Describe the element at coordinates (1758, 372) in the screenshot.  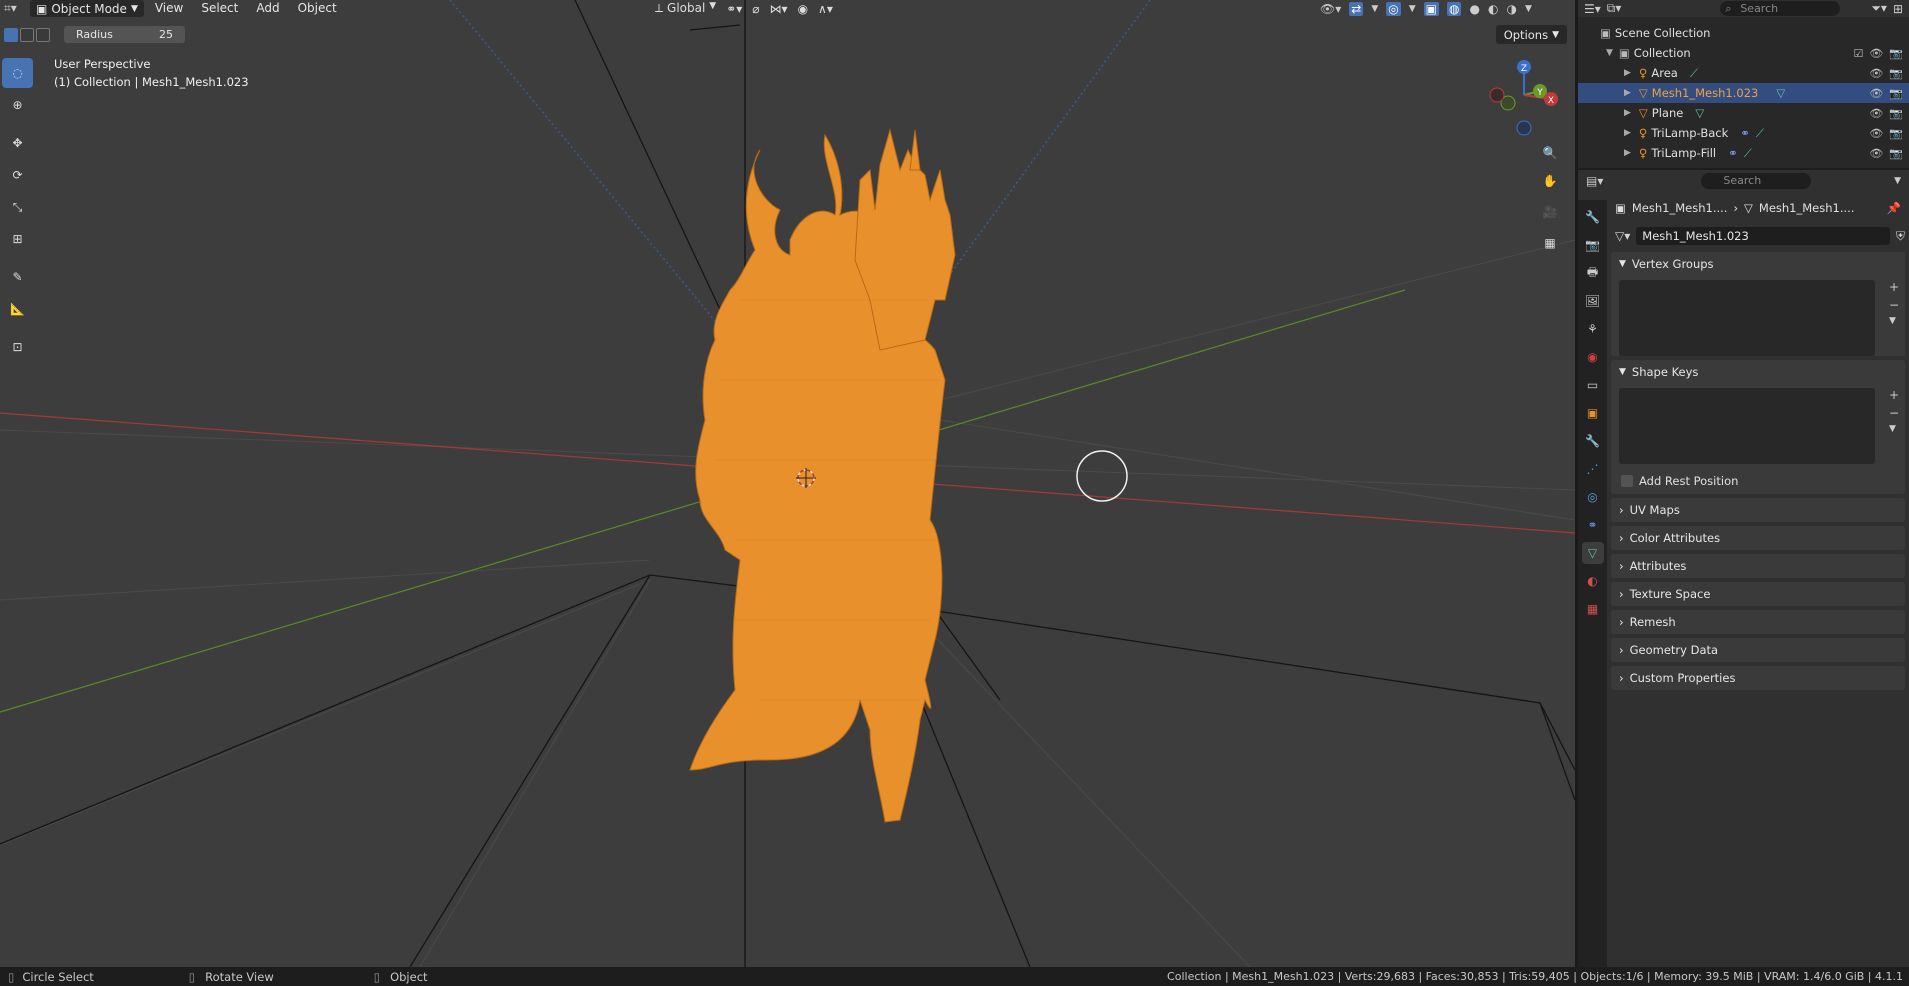
I see `shape-keys-header: ▼ Shape Keys` at that location.